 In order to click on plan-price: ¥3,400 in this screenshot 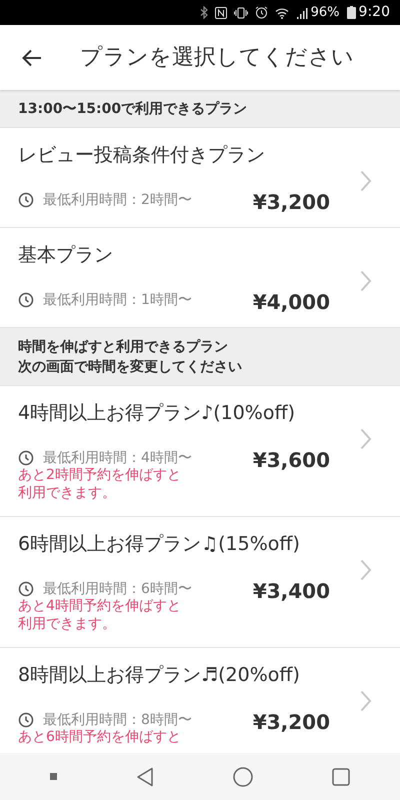, I will do `click(291, 591)`.